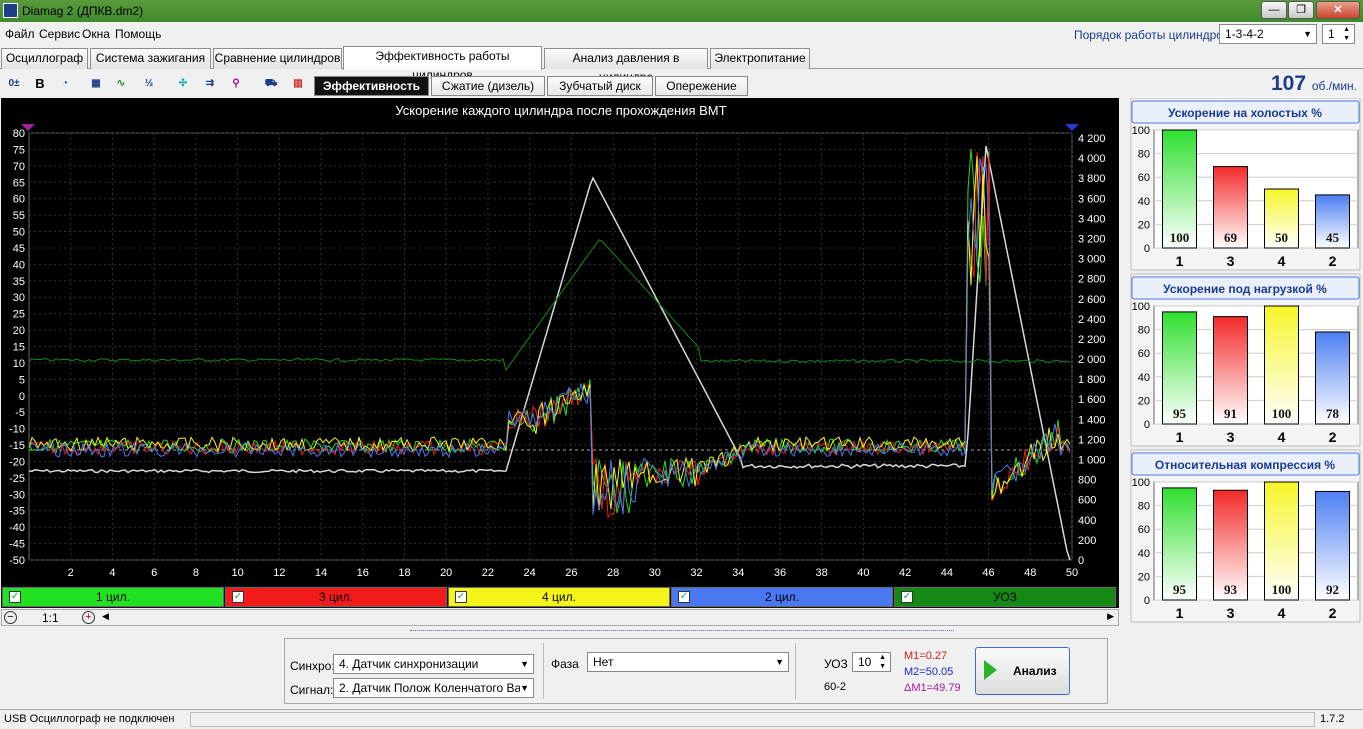 The height and width of the screenshot is (729, 1363). I want to click on legend-cyl-4: ✓ 4 цил., so click(559, 597).